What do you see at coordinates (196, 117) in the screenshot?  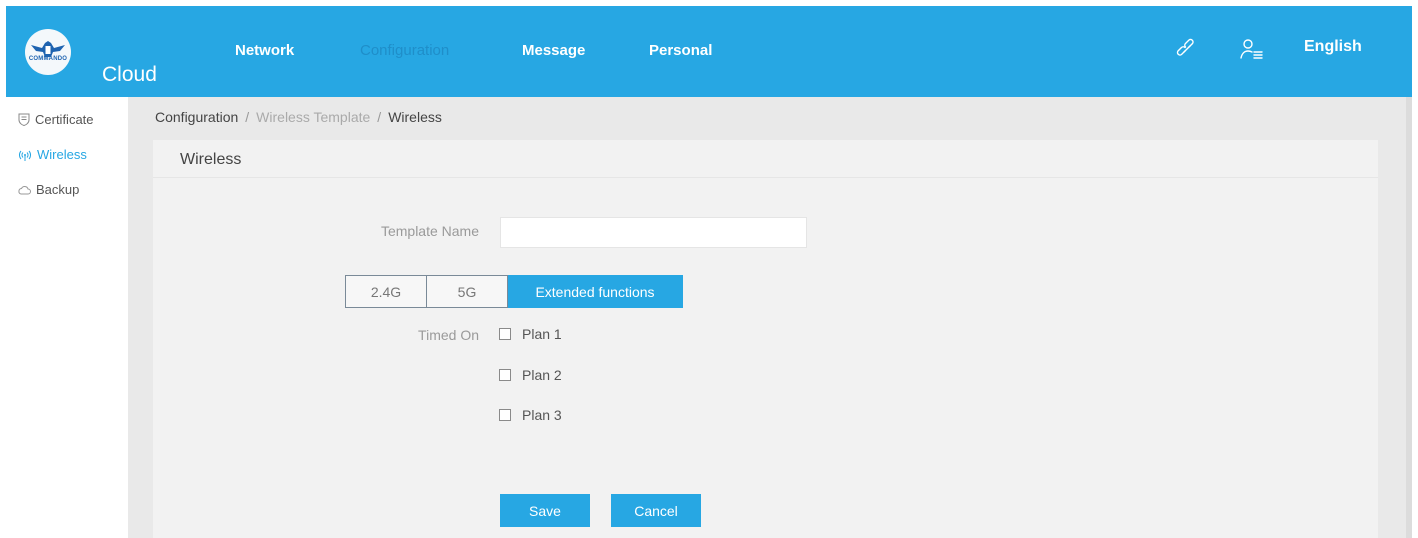 I see `breadcrumb-configuration: Configuration` at bounding box center [196, 117].